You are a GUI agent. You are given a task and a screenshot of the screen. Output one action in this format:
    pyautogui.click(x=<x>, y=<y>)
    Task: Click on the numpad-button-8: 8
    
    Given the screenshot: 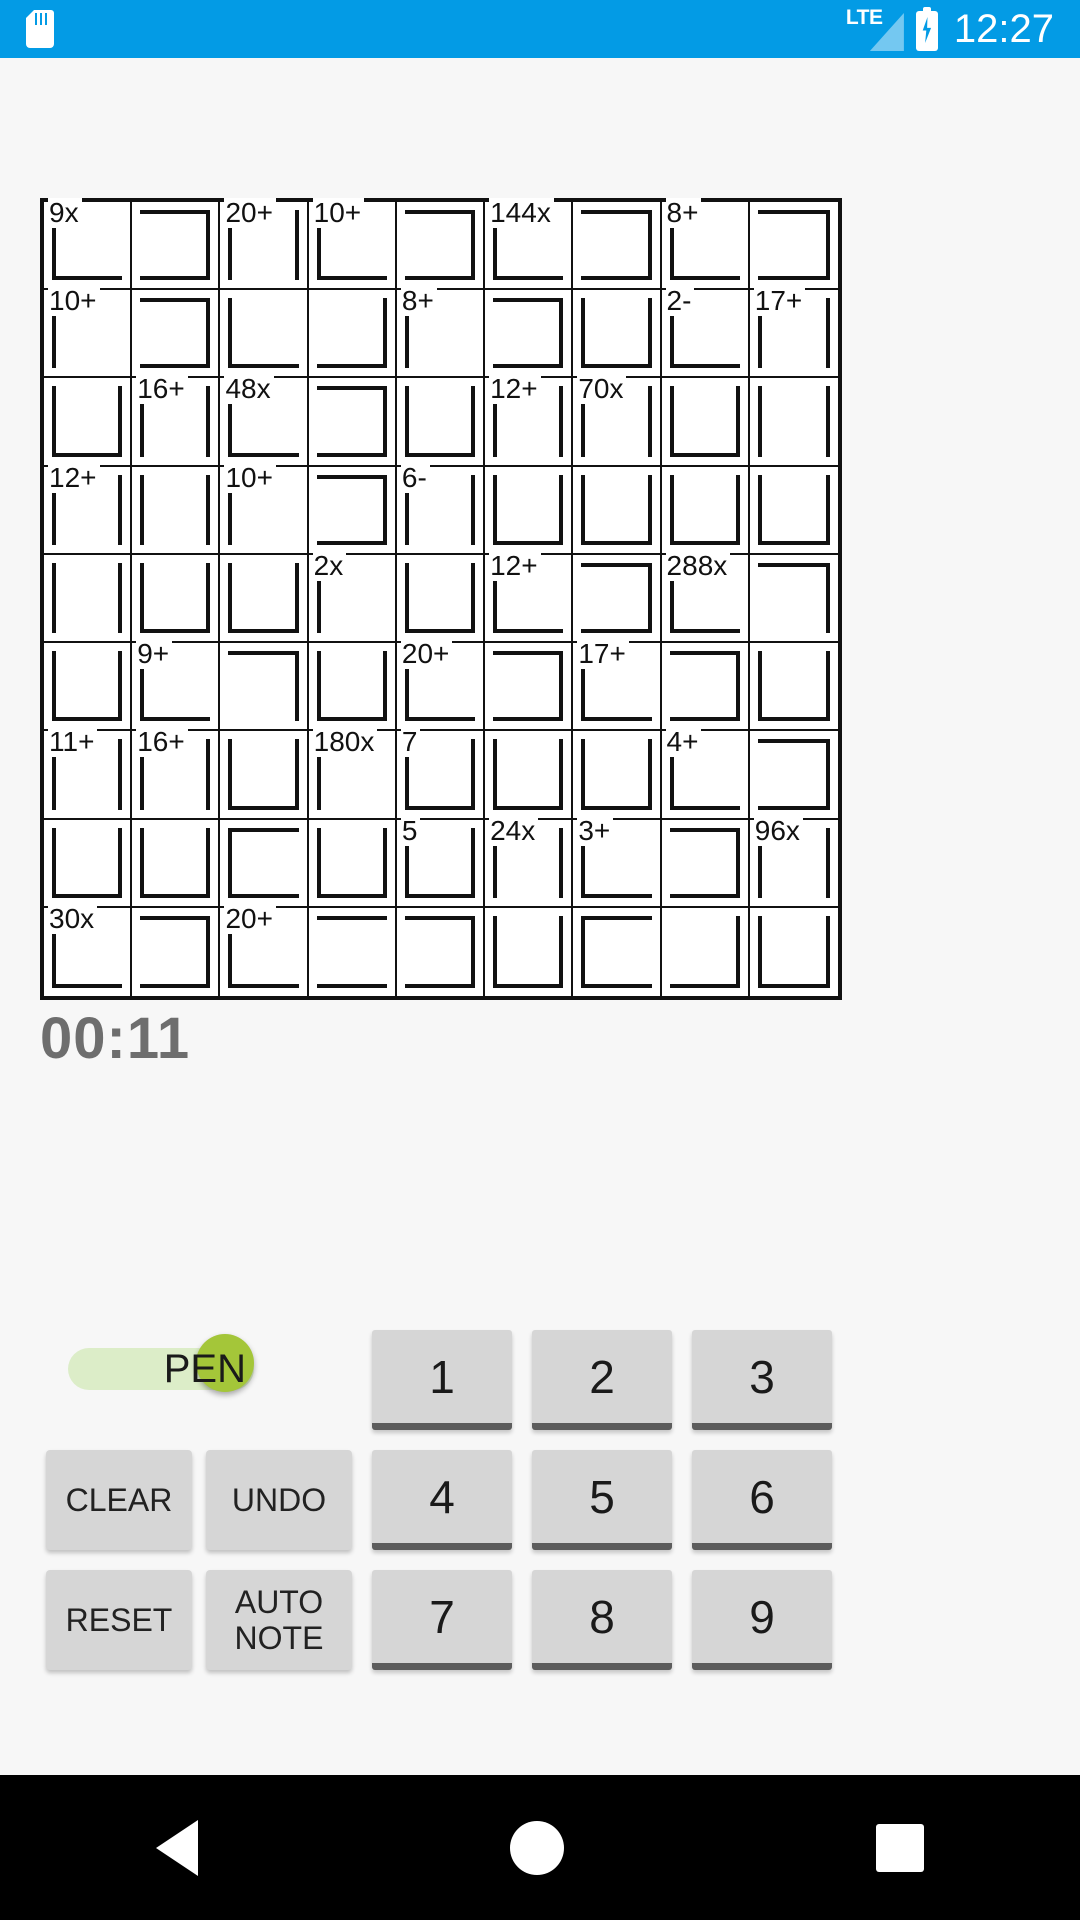 What is the action you would take?
    pyautogui.click(x=602, y=1620)
    